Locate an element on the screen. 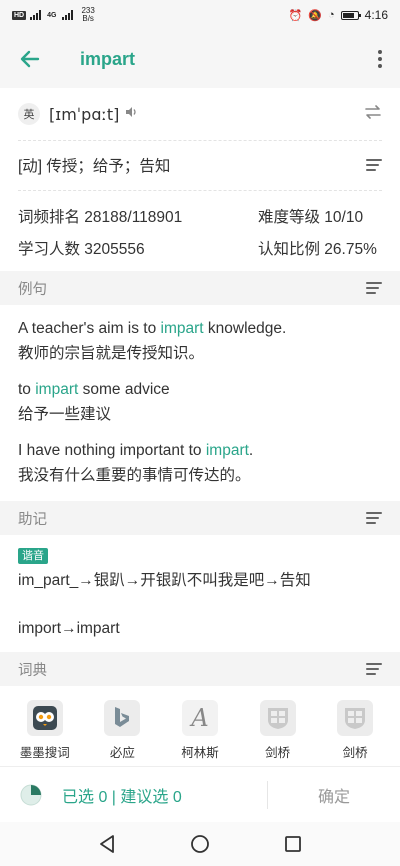  selection-count: 已选 0 | 建议选 0 is located at coordinates (122, 795).